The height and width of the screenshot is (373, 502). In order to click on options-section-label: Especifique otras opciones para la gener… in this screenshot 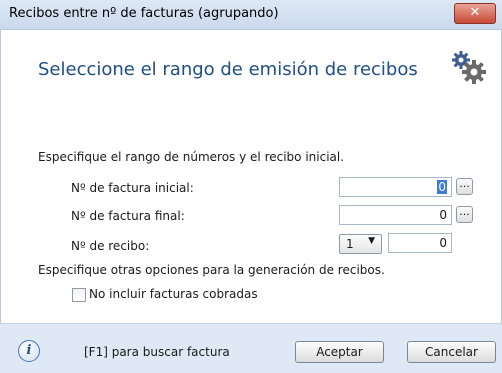, I will do `click(211, 270)`.